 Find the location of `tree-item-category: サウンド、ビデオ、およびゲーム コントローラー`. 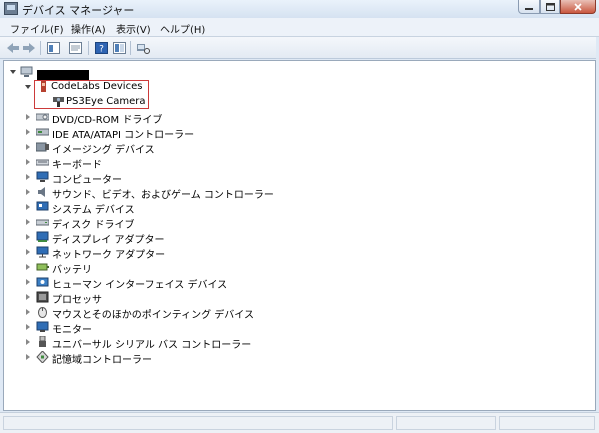

tree-item-category: サウンド、ビデオ、およびゲーム コントローラー is located at coordinates (299, 193).